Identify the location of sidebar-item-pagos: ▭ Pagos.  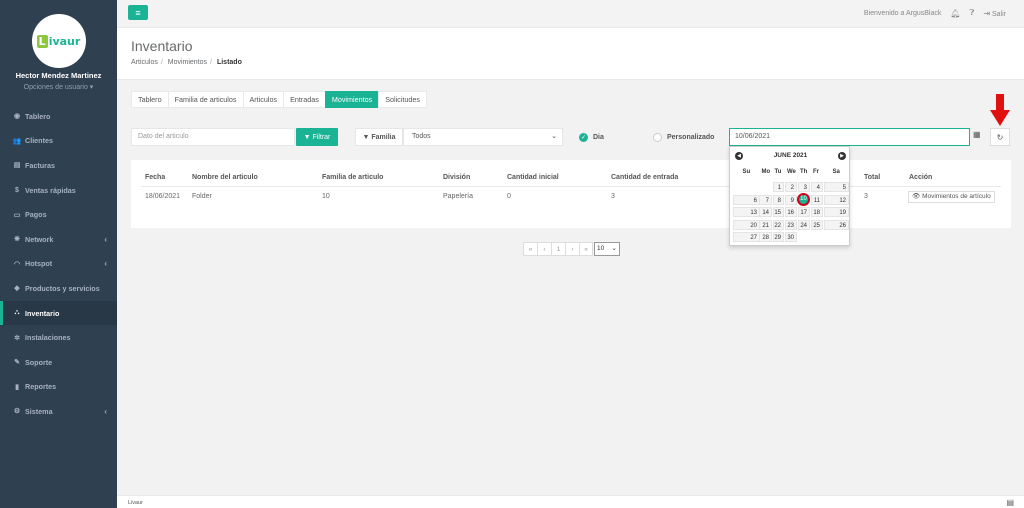
(58, 214).